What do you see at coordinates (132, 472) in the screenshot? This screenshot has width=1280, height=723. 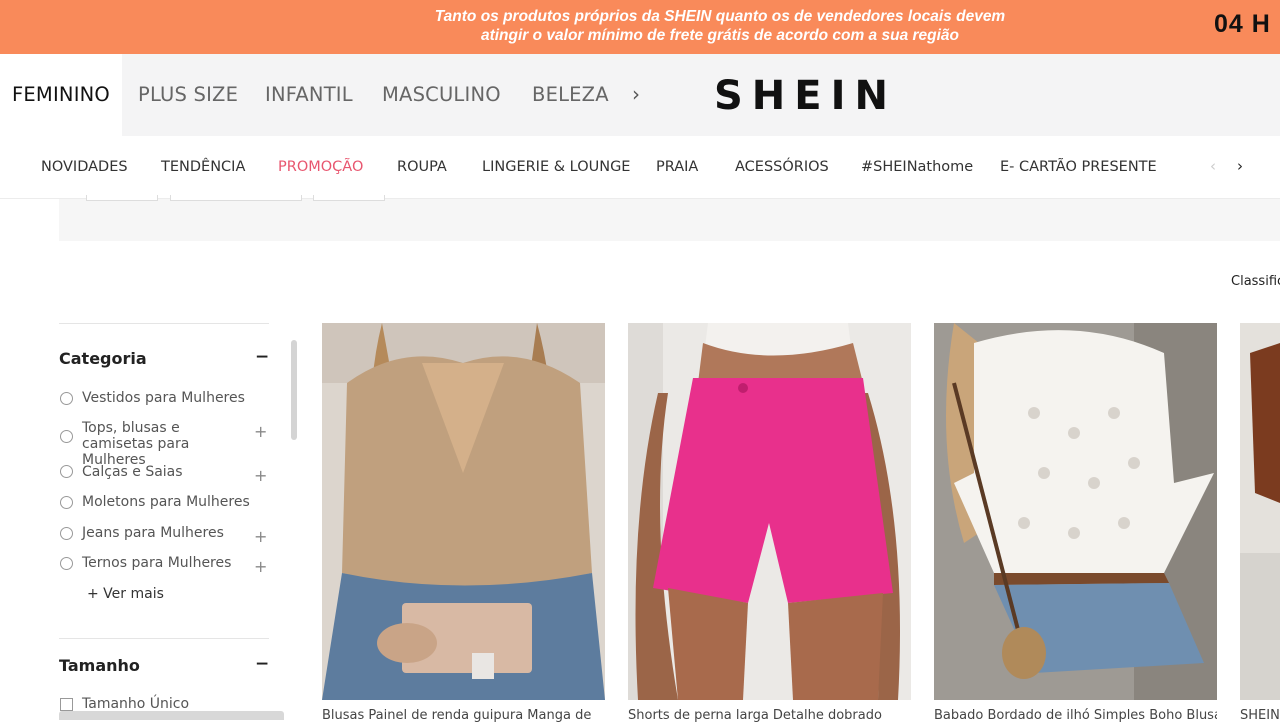 I see `category-label: Calças e Saias` at bounding box center [132, 472].